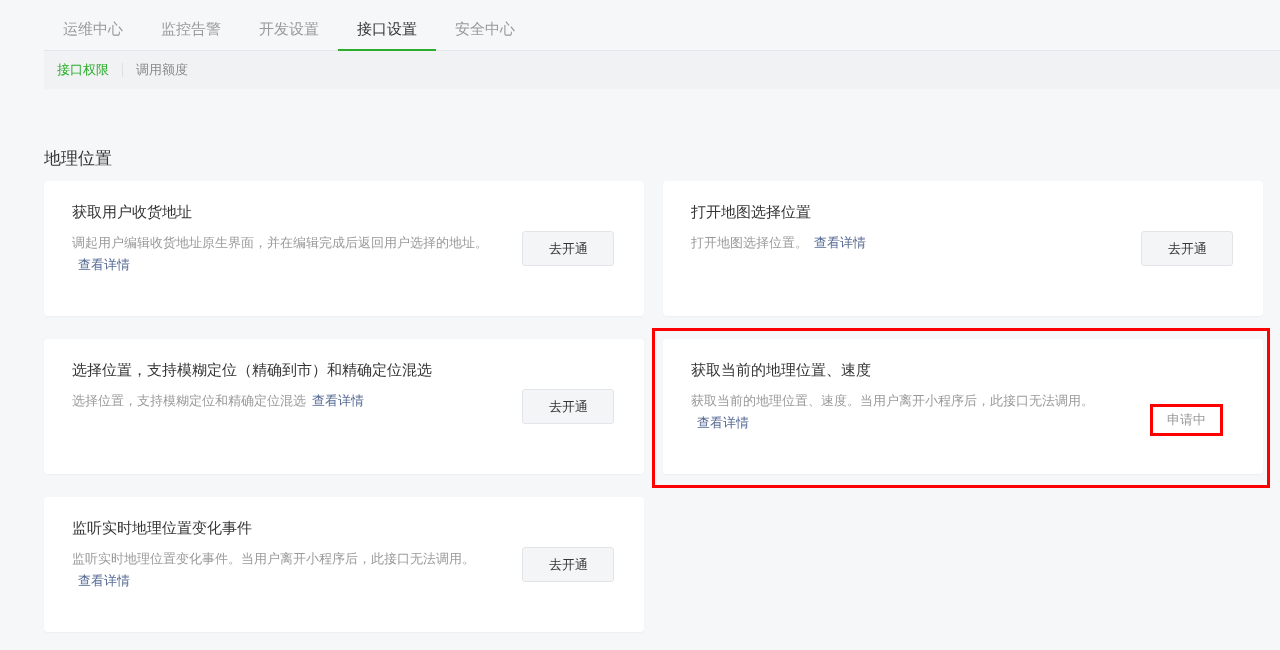 The image size is (1280, 650). What do you see at coordinates (132, 212) in the screenshot?
I see `api-title: 获取用户收货地址` at bounding box center [132, 212].